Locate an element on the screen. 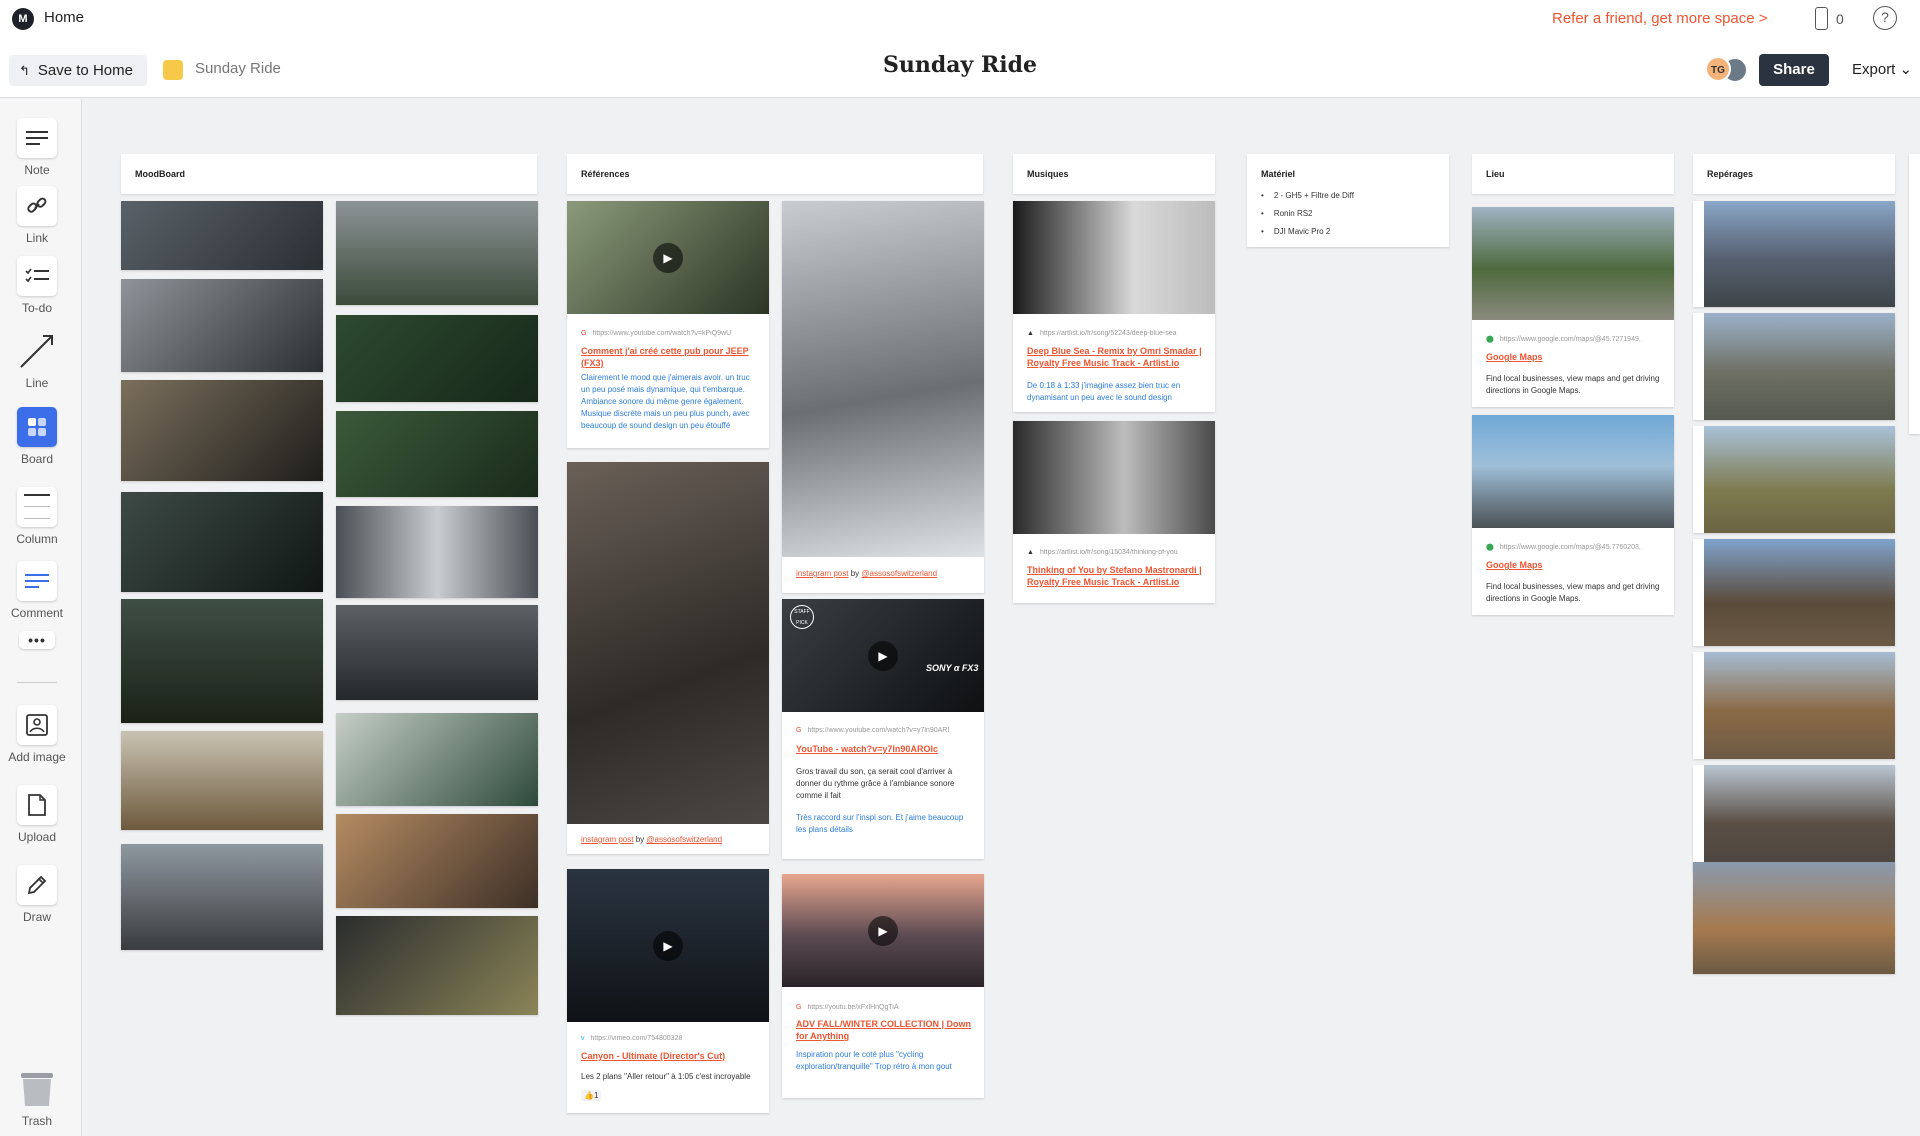 The width and height of the screenshot is (1920, 1136). tool-link: Link is located at coordinates (37, 215).